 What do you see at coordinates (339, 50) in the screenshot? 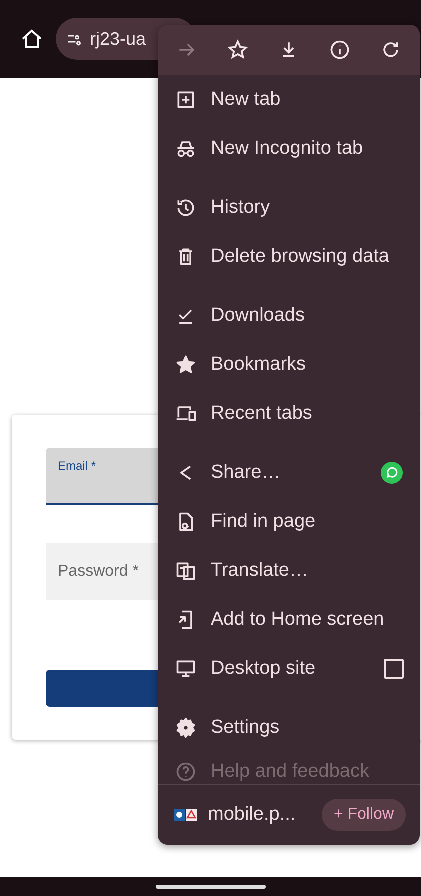
I see `info-icon` at bounding box center [339, 50].